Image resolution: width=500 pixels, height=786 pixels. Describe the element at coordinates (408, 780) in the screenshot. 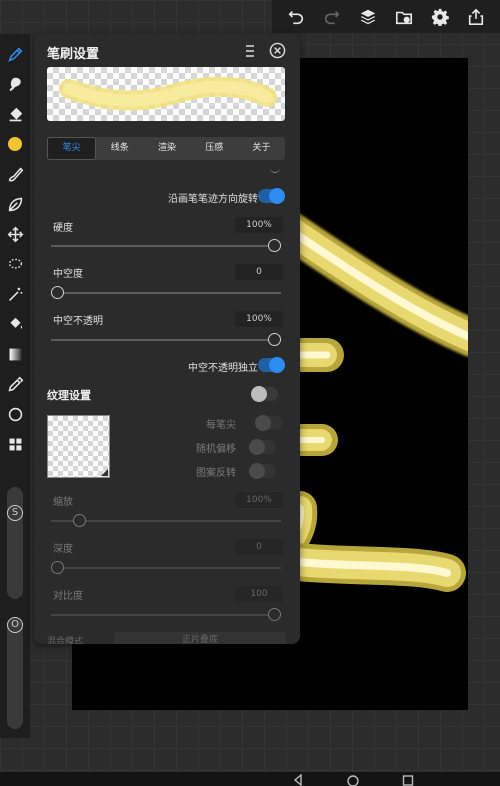

I see `recents-icon` at that location.